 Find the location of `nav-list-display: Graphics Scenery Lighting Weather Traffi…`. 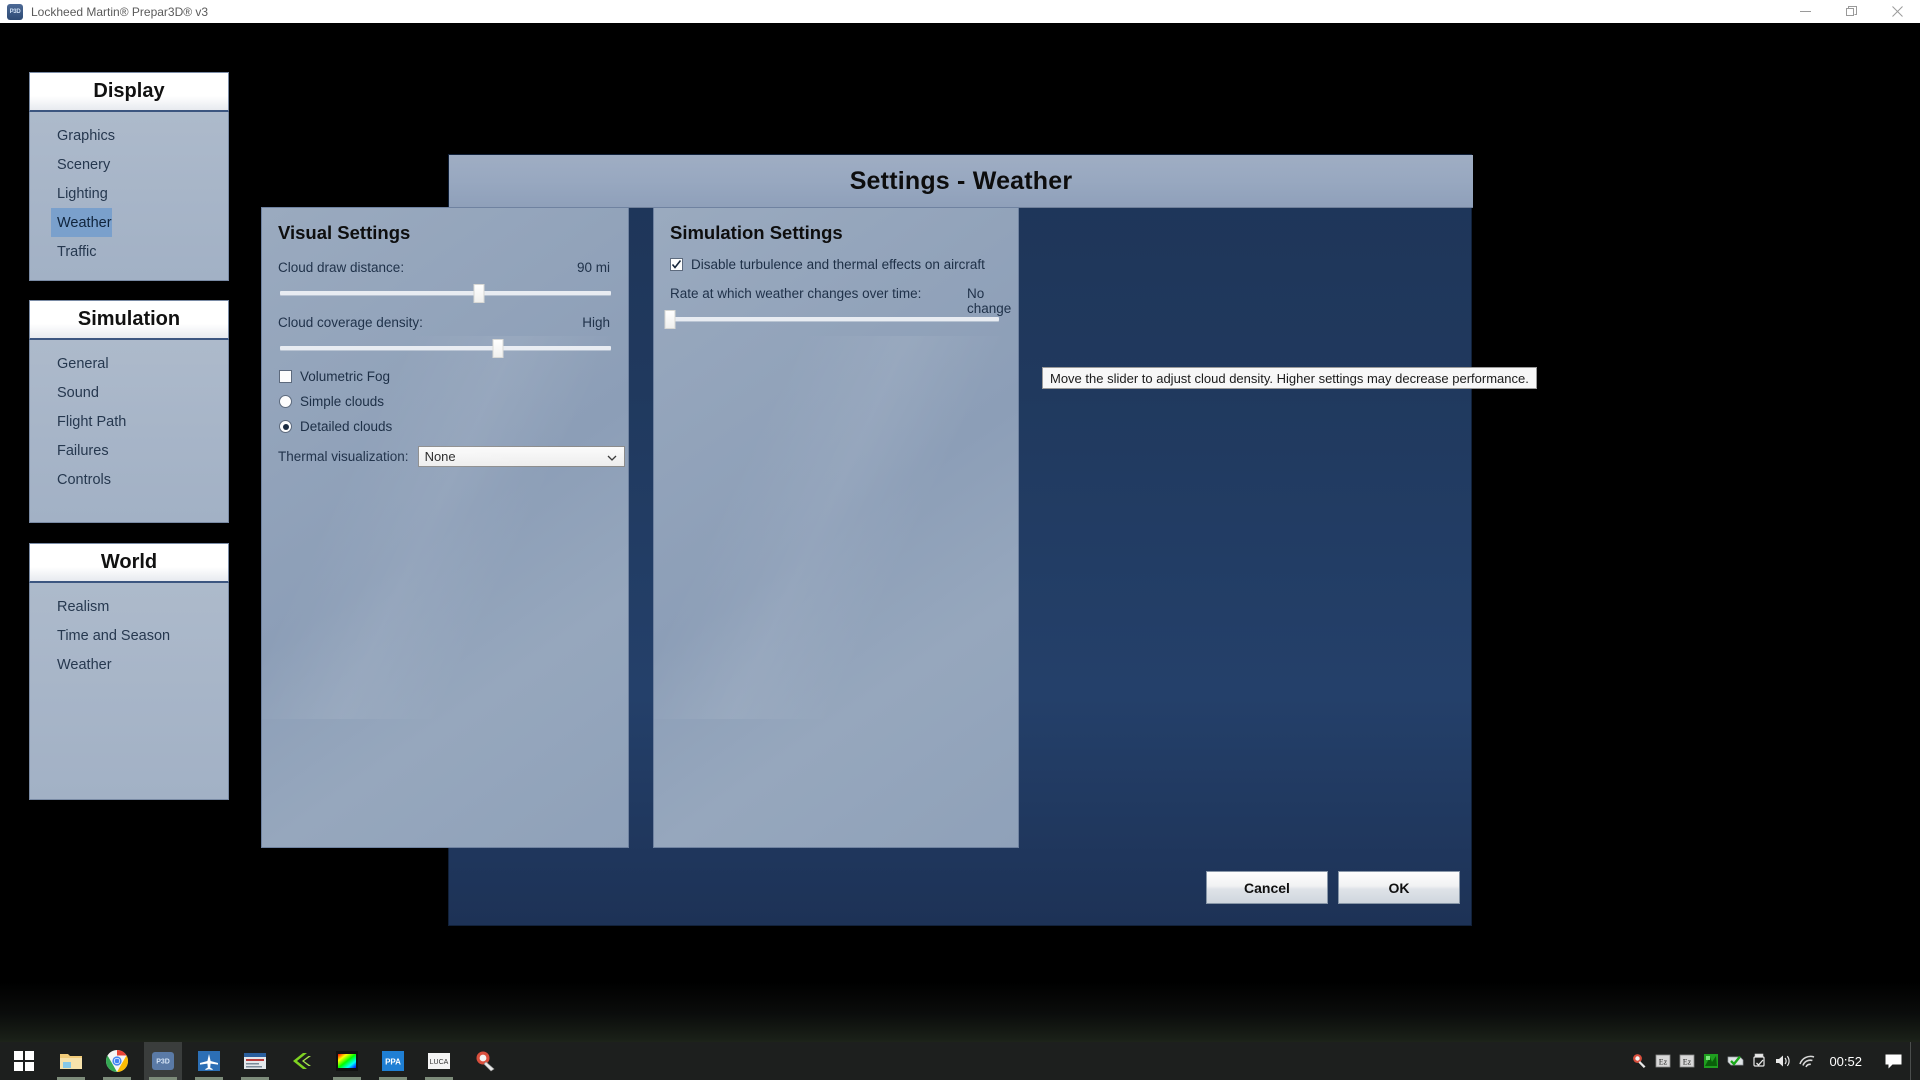

nav-list-display: Graphics Scenery Lighting Weather Traffi… is located at coordinates (129, 196).